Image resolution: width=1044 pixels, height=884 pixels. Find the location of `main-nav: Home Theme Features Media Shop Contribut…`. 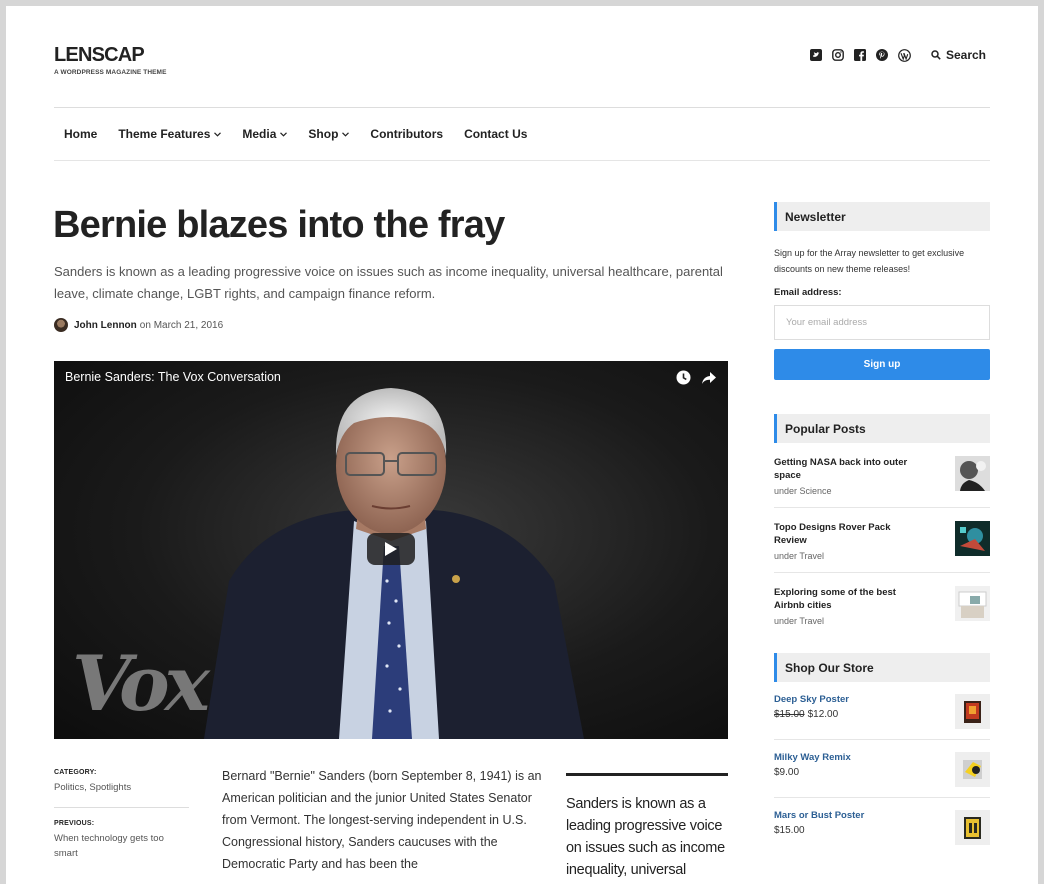

main-nav: Home Theme Features Media Shop Contribut… is located at coordinates (306, 134).